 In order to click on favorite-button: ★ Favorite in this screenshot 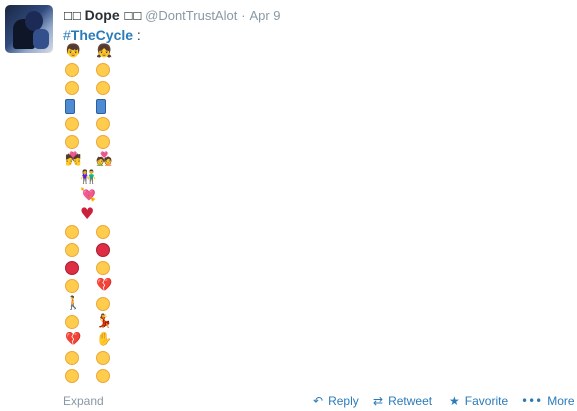, I will do `click(478, 401)`.